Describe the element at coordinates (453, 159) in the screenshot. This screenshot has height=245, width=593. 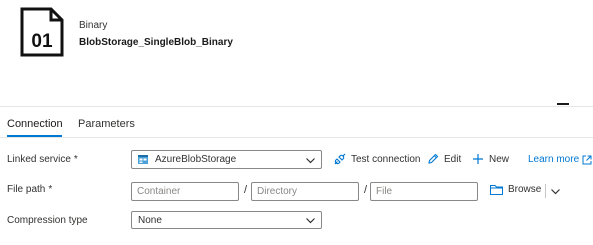
I see `edit-label: Edit` at that location.